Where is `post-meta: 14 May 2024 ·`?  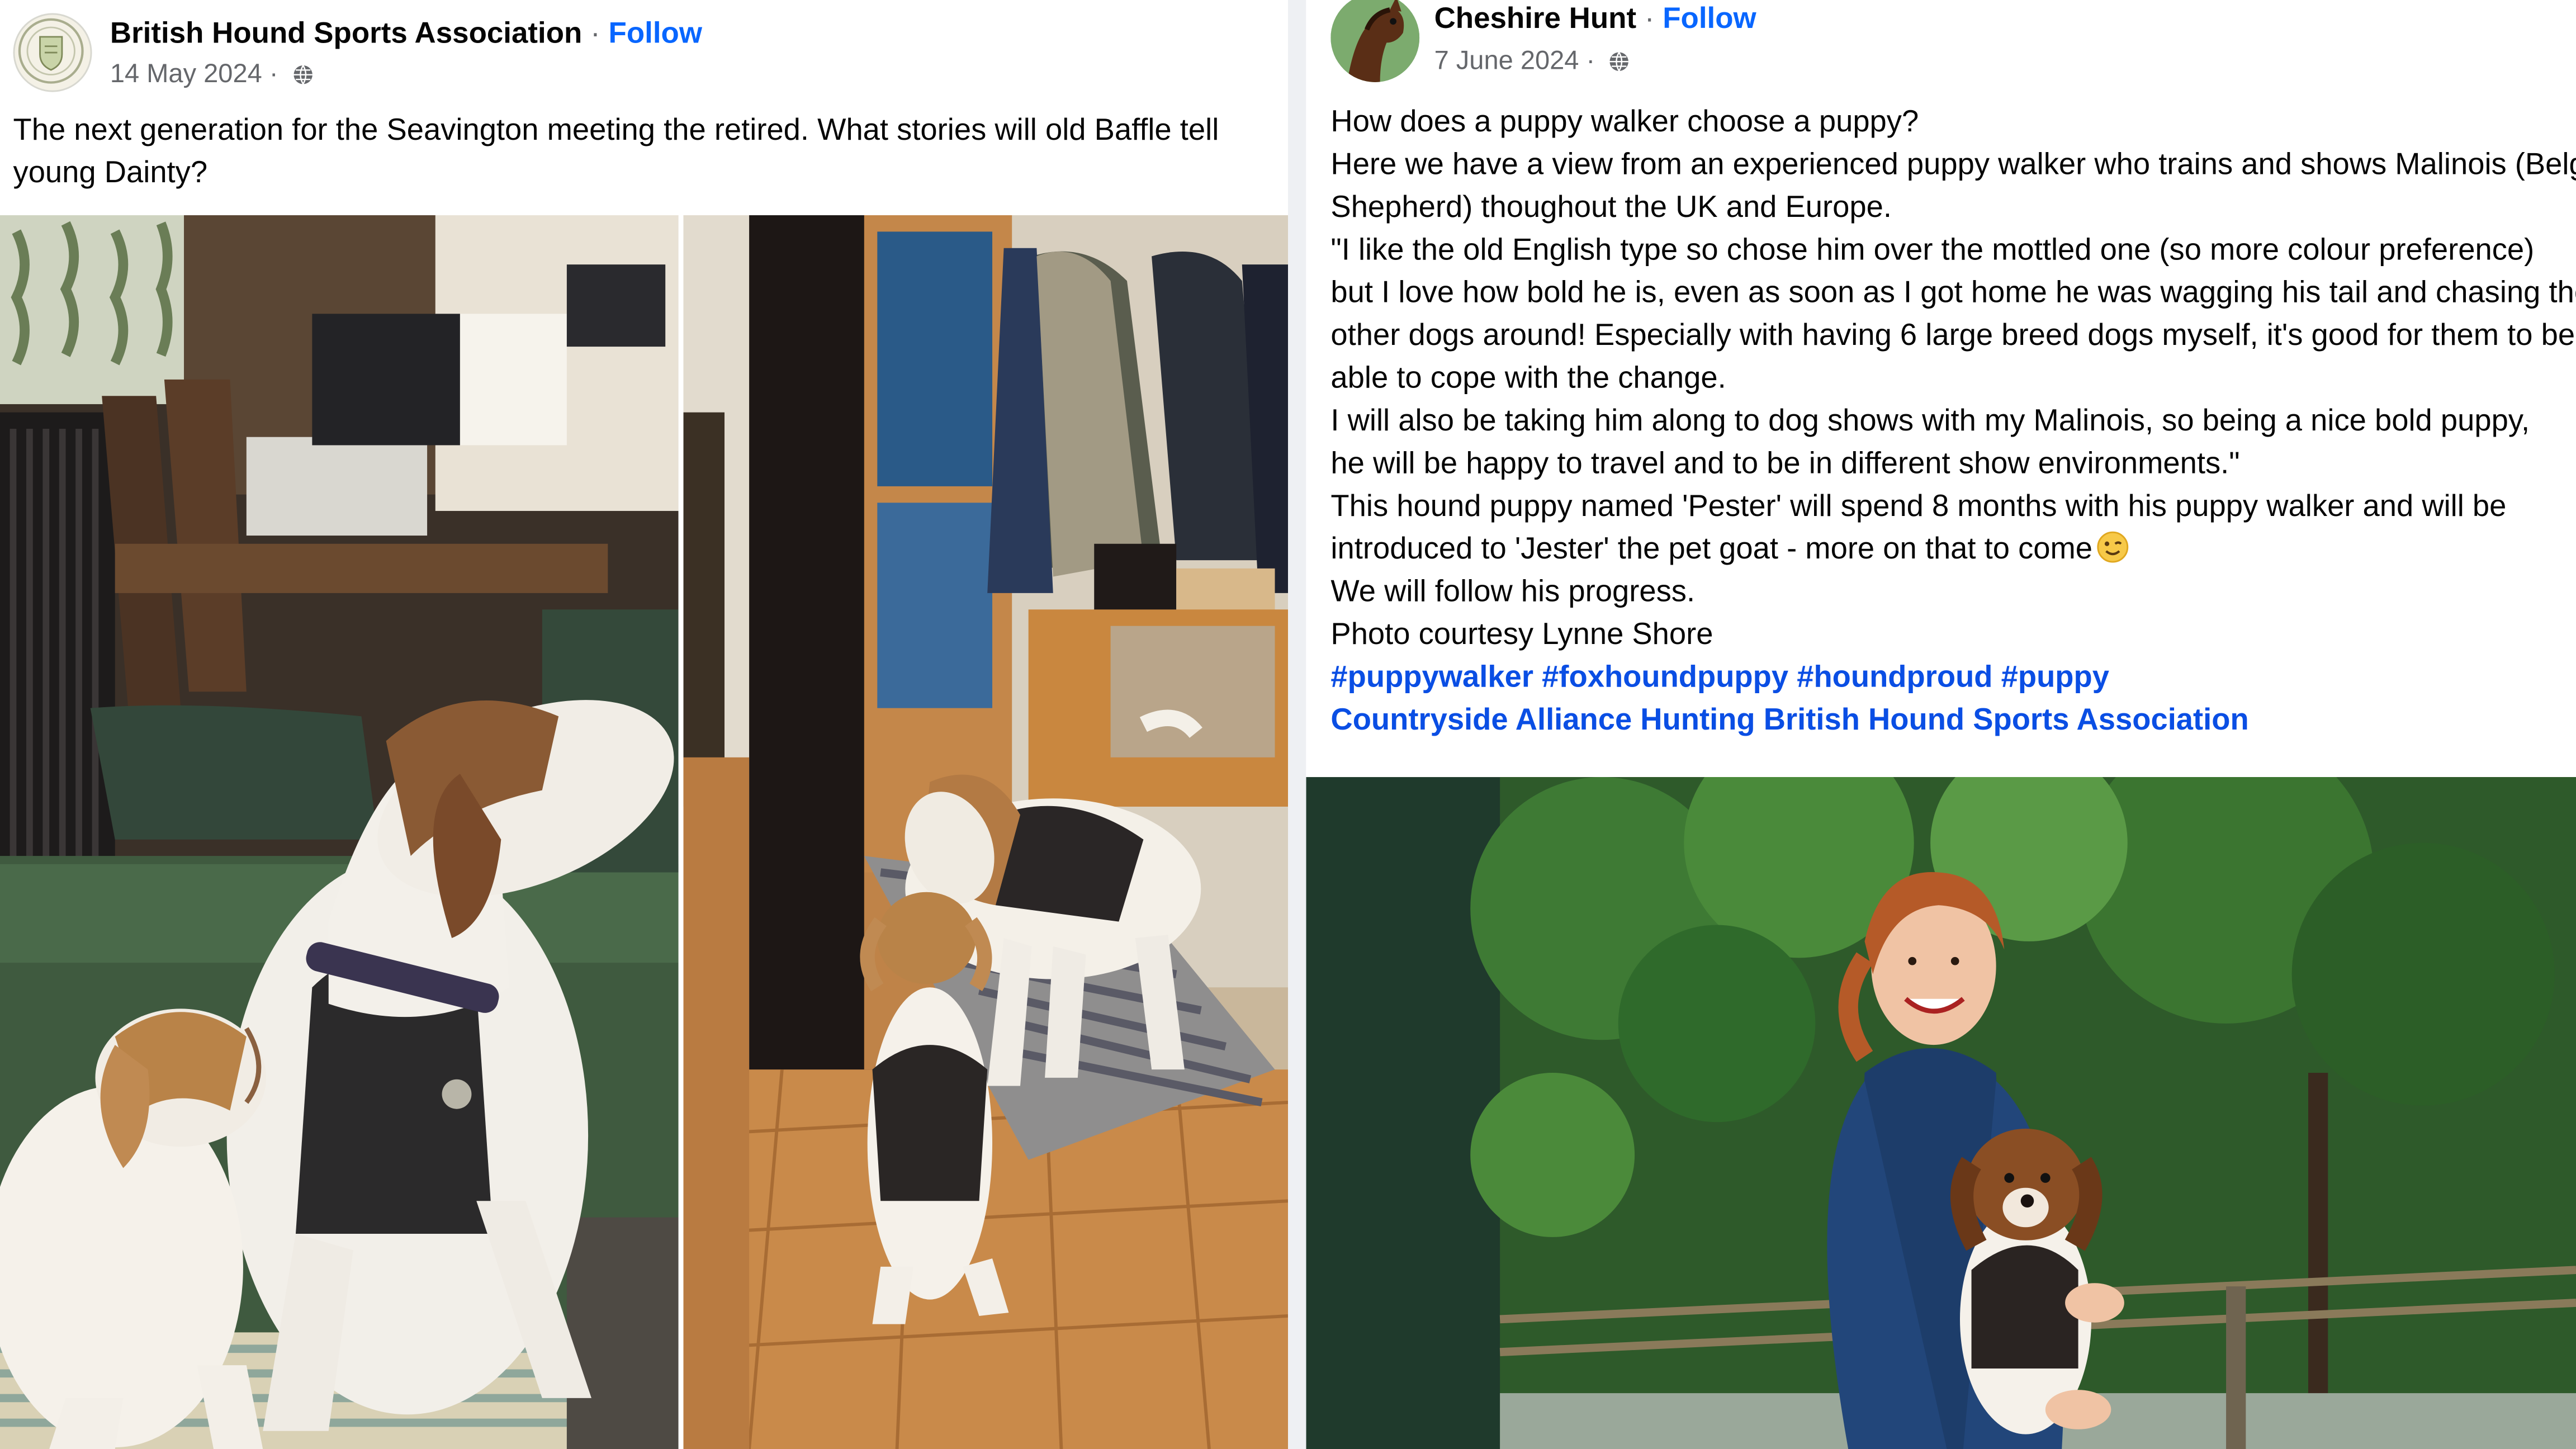
post-meta: 14 May 2024 · is located at coordinates (212, 75).